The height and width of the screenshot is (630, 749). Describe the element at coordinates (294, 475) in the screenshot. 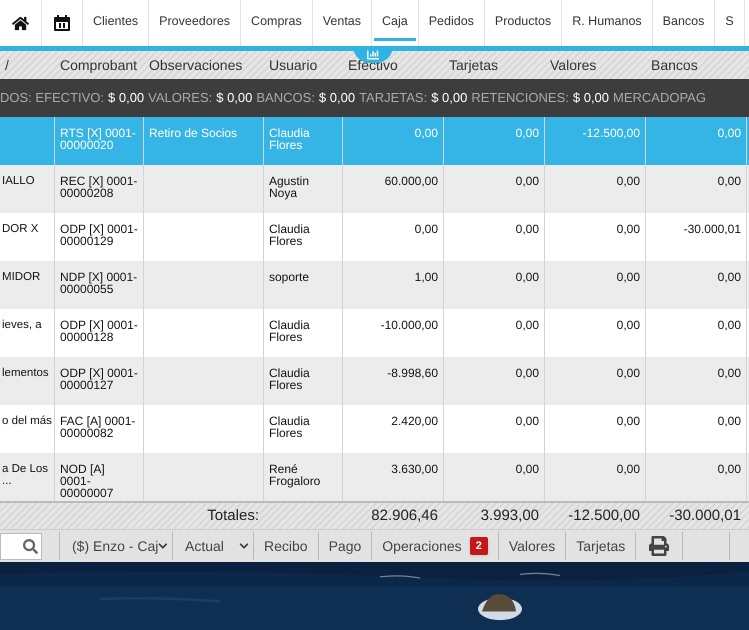

I see `table-cell: René Frogaloro` at that location.